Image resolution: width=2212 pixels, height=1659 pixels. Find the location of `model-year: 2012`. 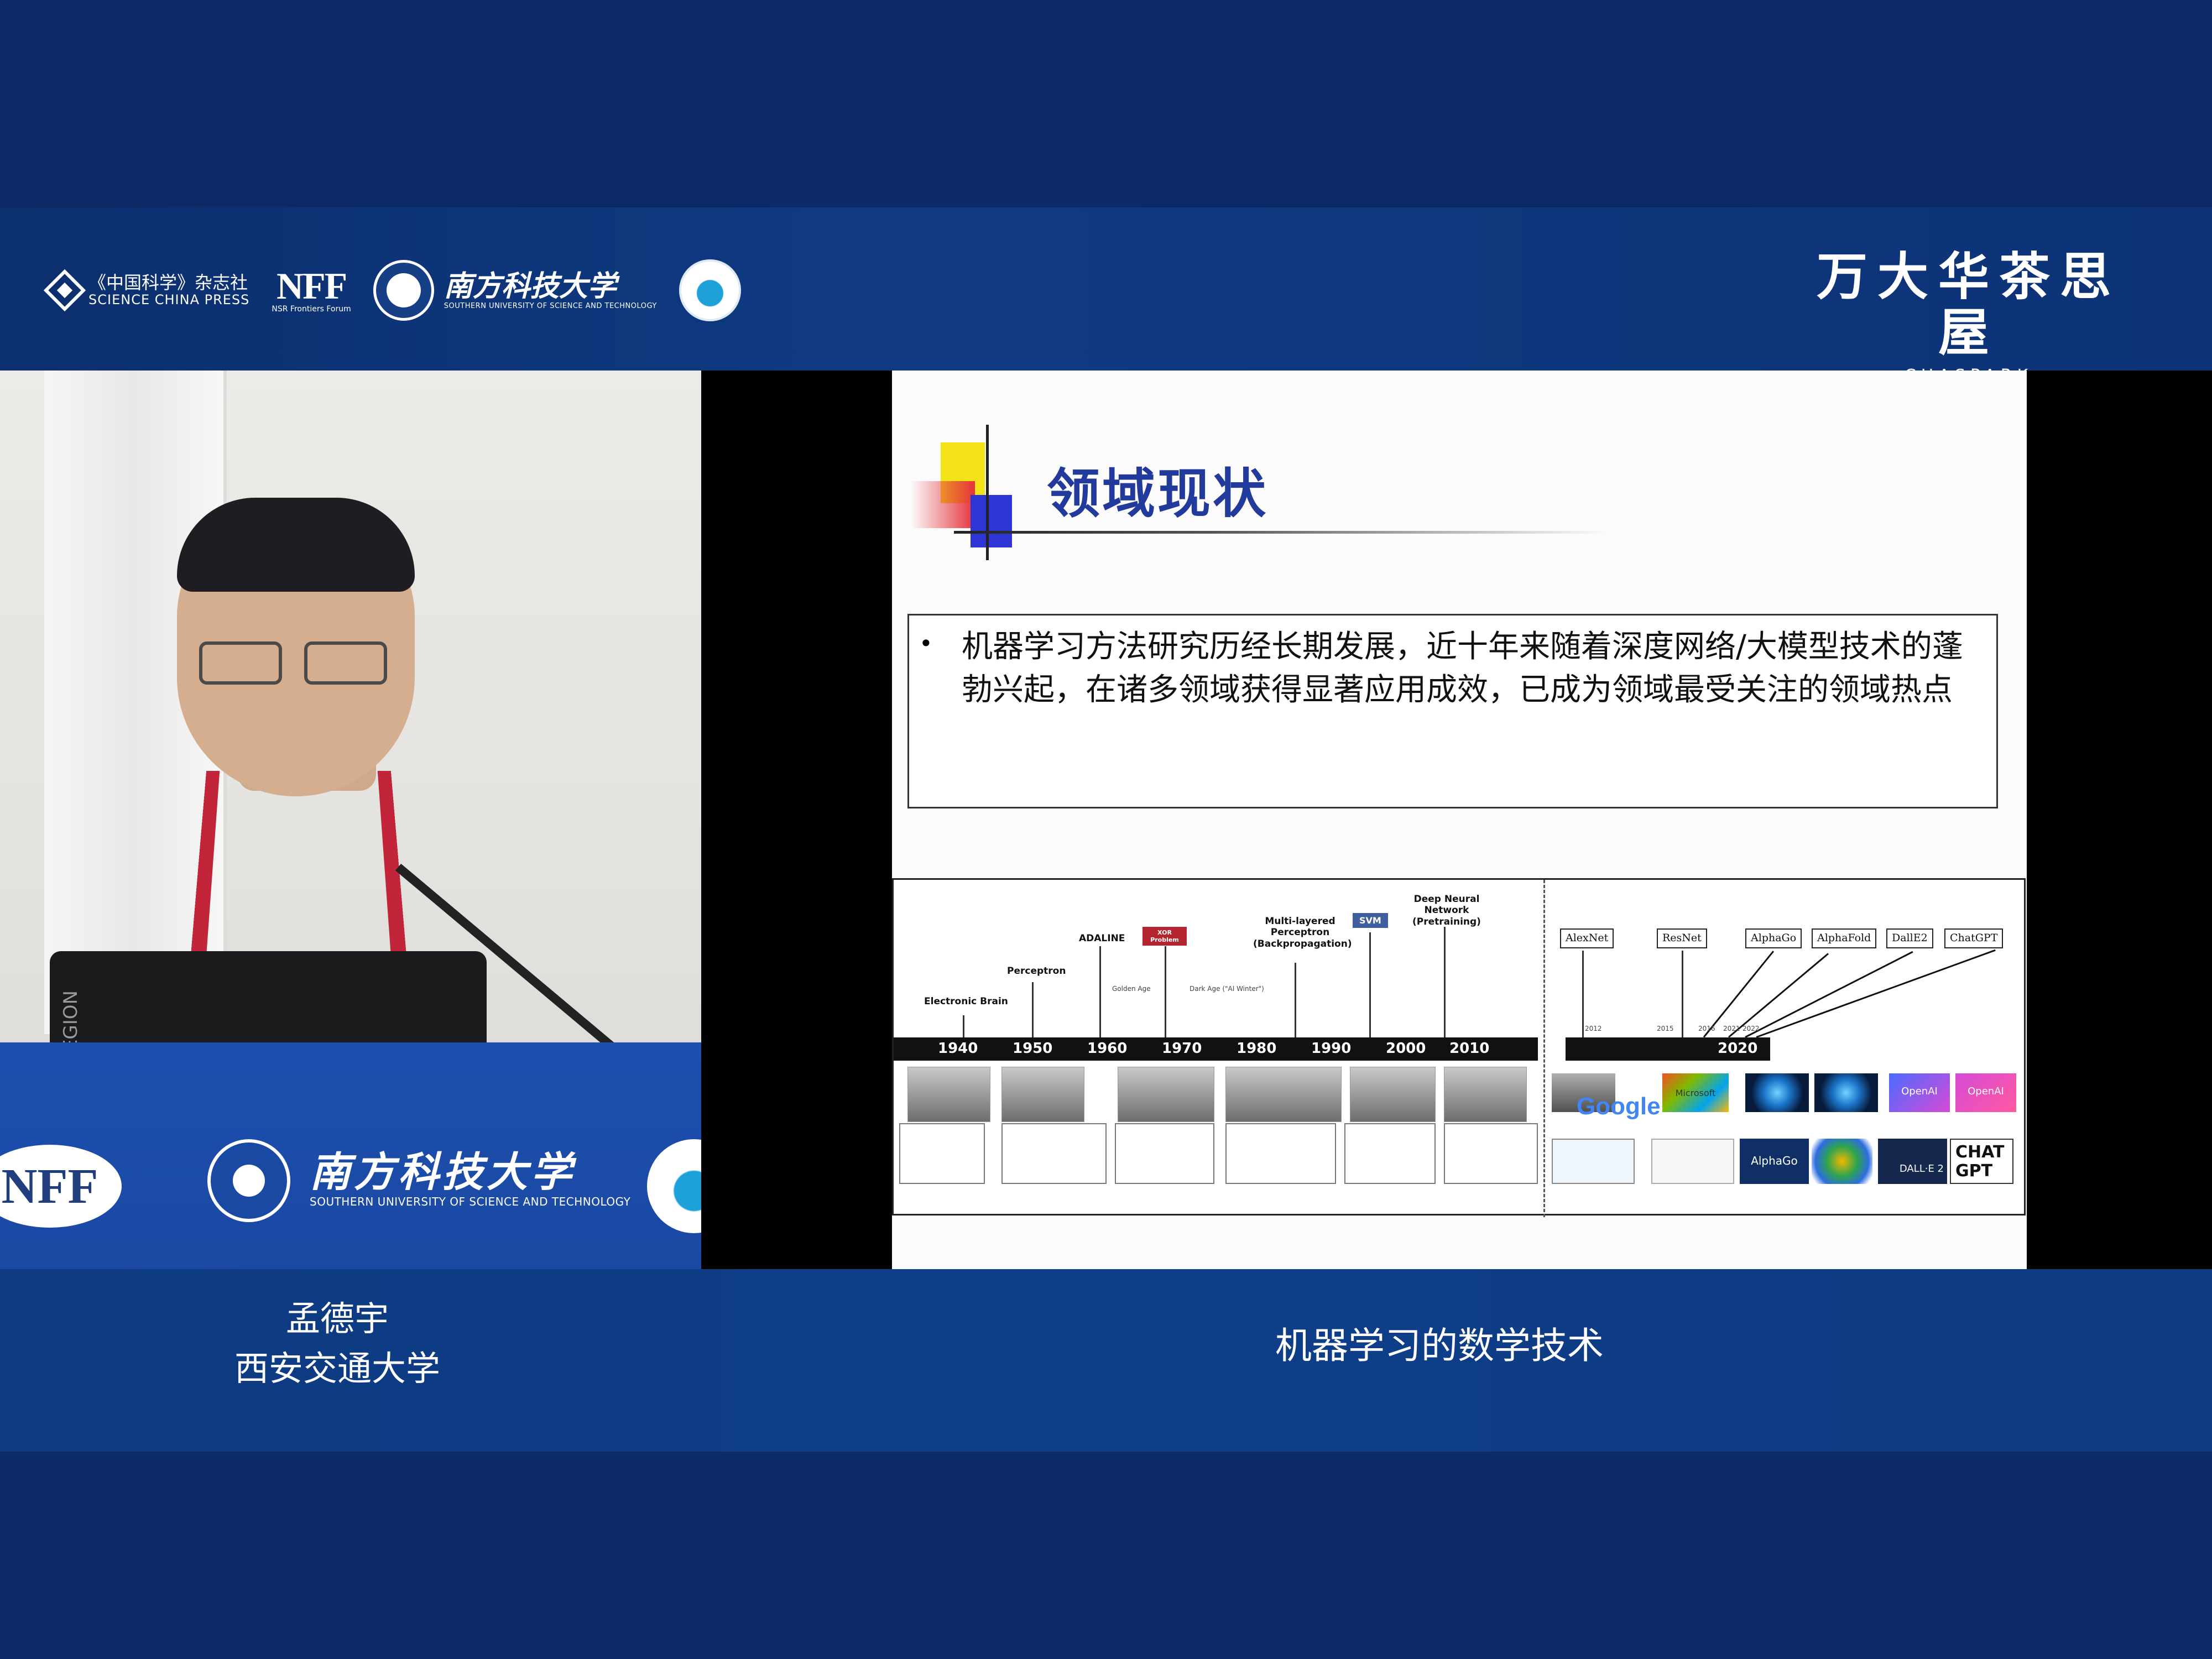

model-year: 2012 is located at coordinates (1593, 1028).